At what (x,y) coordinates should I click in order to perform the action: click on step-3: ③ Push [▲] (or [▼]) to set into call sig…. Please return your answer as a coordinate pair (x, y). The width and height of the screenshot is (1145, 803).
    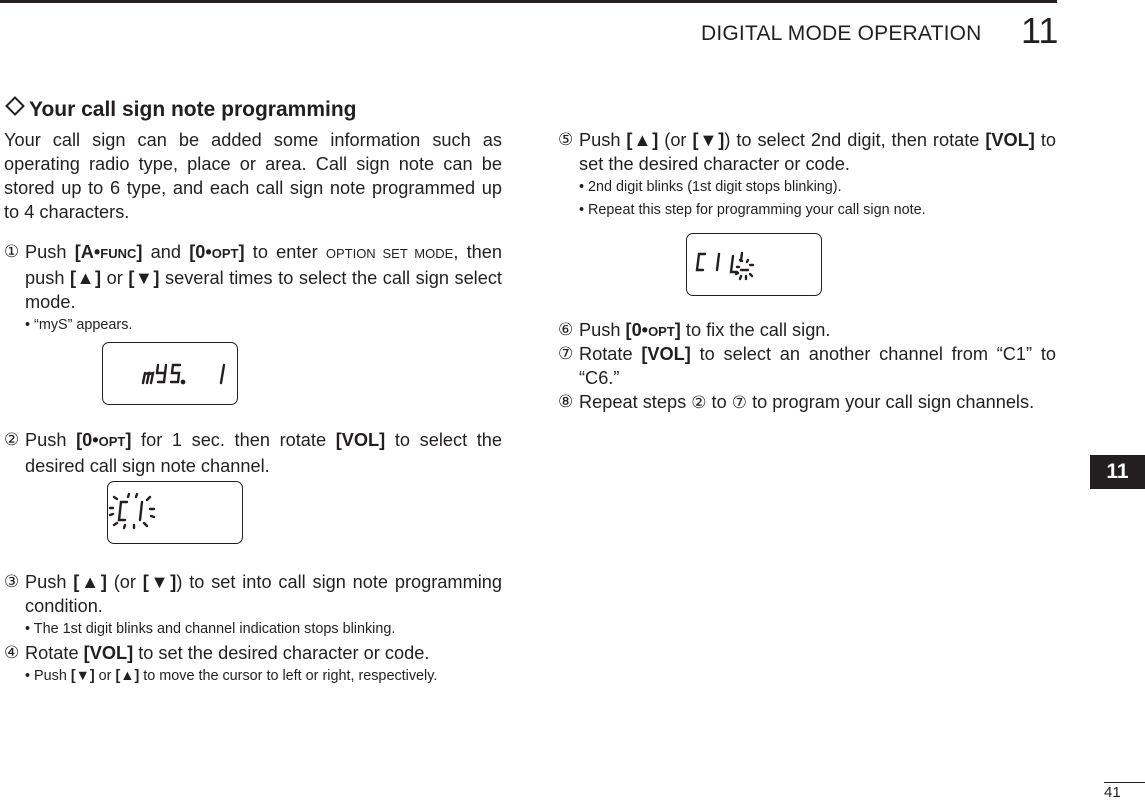
    Looking at the image, I should click on (253, 605).